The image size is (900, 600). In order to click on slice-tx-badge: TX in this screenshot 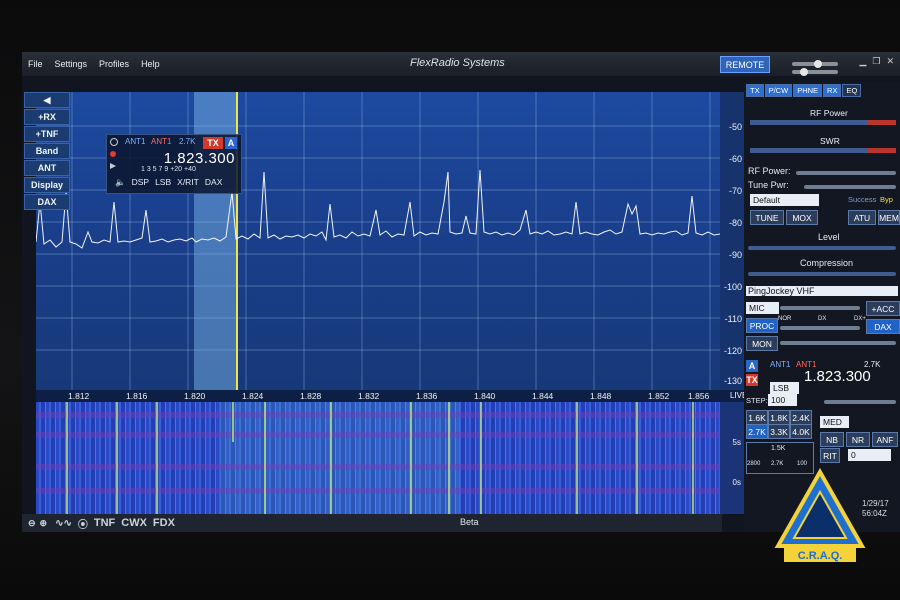, I will do `click(213, 143)`.